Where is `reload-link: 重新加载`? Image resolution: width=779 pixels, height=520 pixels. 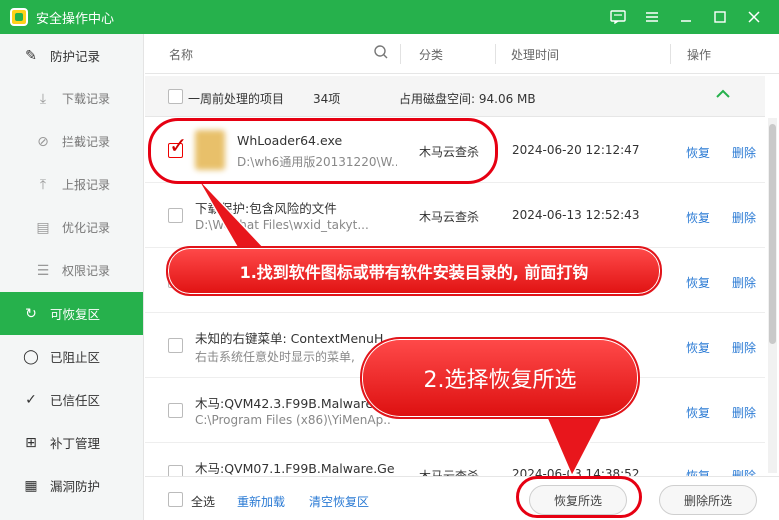
reload-link: 重新加载 is located at coordinates (261, 501).